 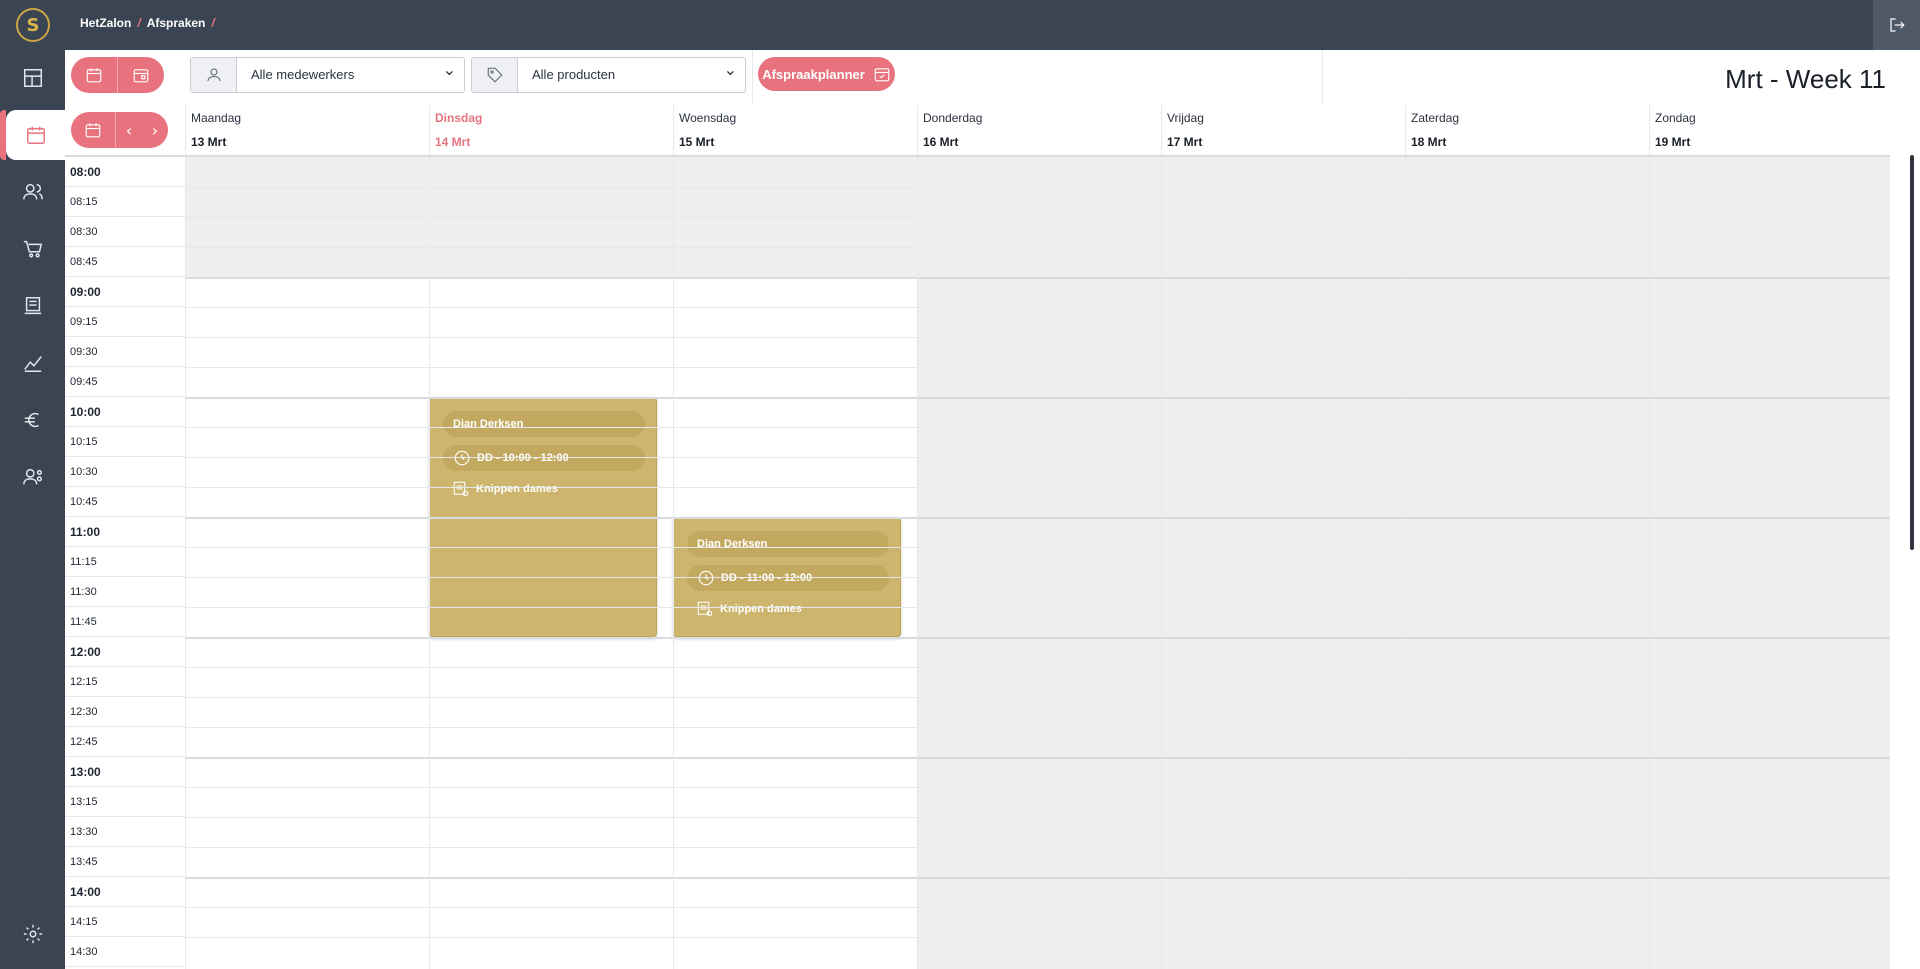 I want to click on calendar-icon, so click(x=94, y=75).